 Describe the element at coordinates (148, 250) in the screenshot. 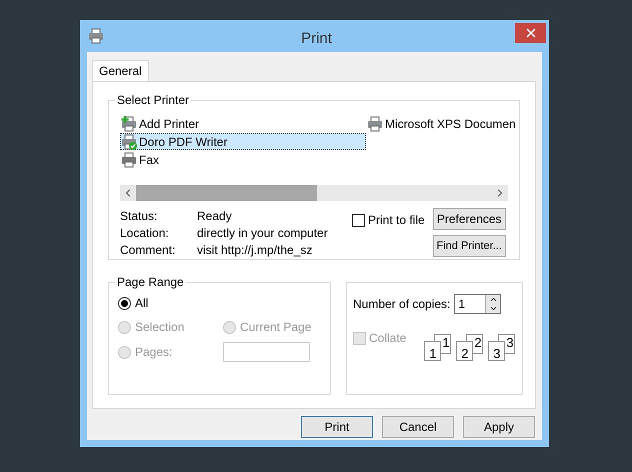

I see `info-label: Comment:` at that location.